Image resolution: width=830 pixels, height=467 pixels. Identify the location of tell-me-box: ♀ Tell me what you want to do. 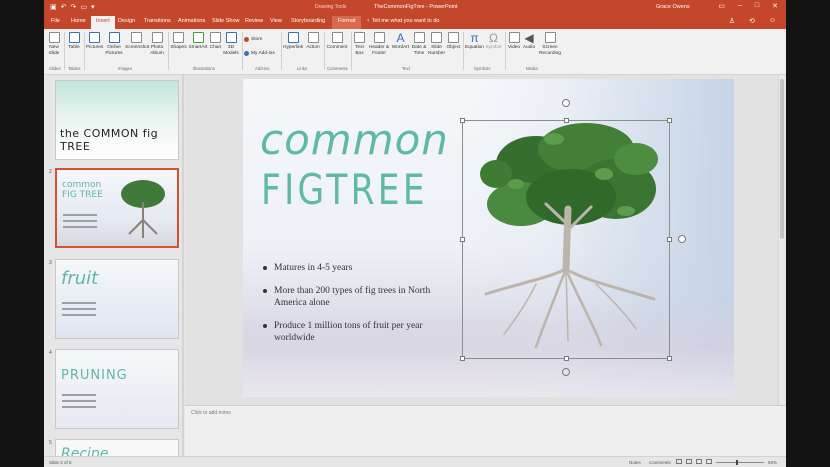
(402, 21).